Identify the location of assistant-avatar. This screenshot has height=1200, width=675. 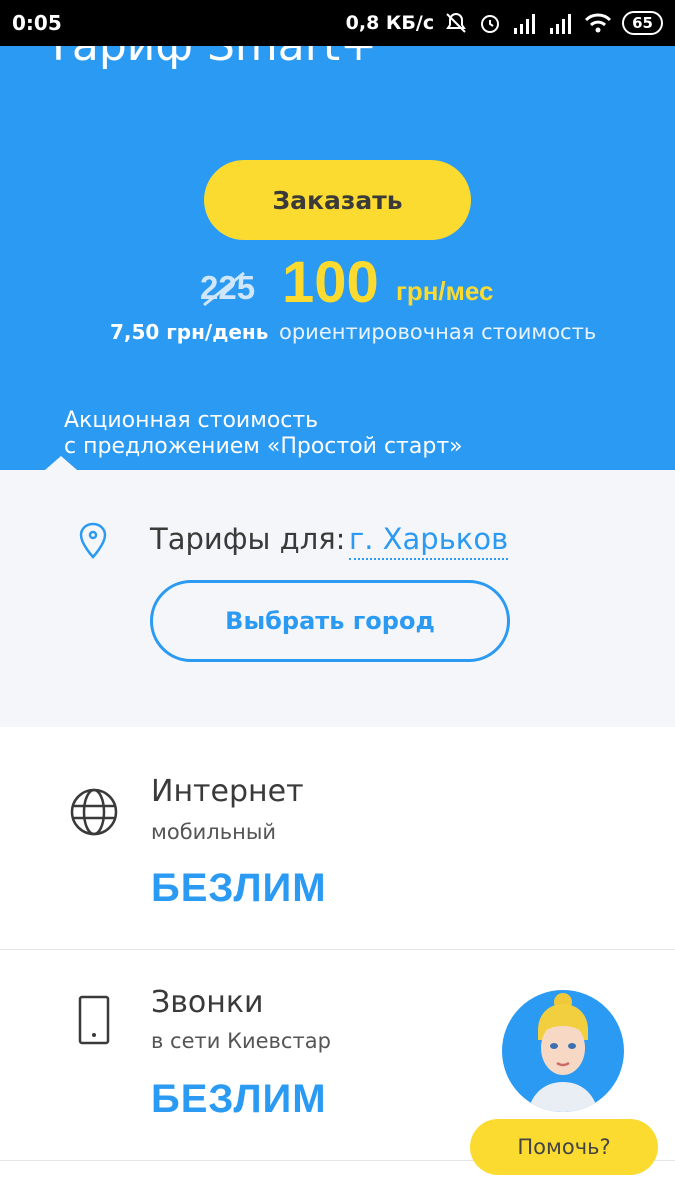
(563, 1051).